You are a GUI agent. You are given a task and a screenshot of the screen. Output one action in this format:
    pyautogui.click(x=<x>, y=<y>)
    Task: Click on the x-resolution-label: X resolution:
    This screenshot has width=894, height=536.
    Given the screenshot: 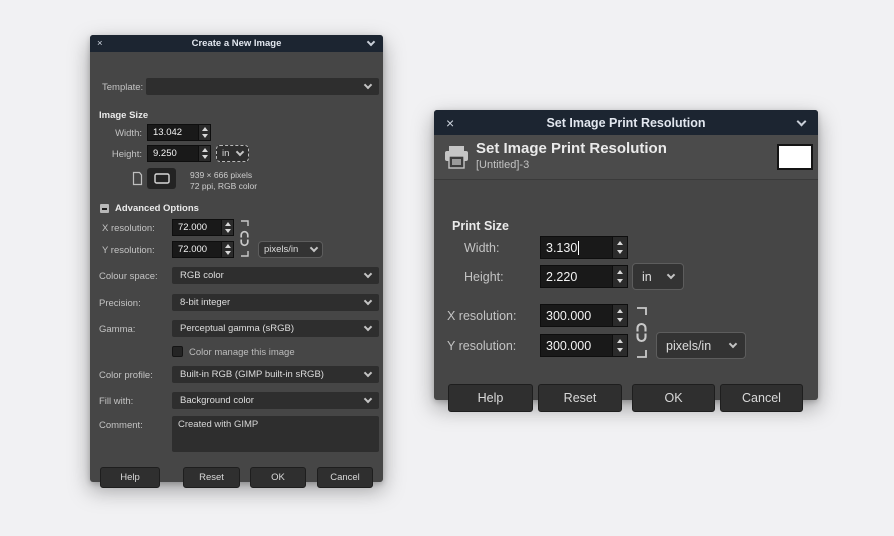 What is the action you would take?
    pyautogui.click(x=128, y=228)
    